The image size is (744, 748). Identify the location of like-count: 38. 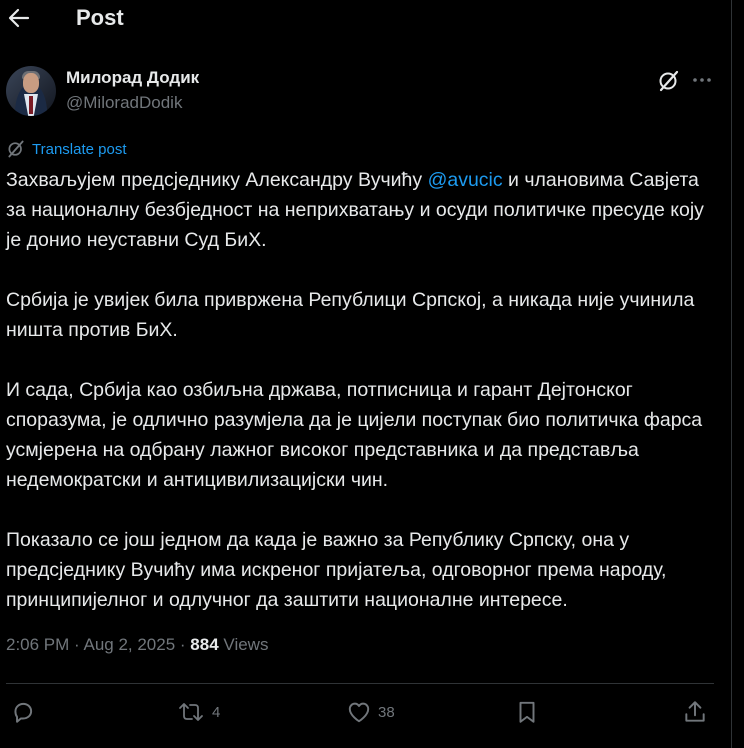
(386, 712).